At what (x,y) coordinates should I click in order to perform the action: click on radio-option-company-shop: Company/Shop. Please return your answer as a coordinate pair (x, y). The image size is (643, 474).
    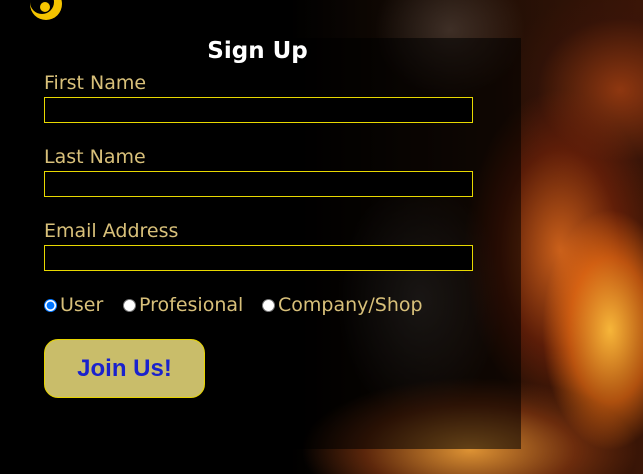
    Looking at the image, I should click on (342, 305).